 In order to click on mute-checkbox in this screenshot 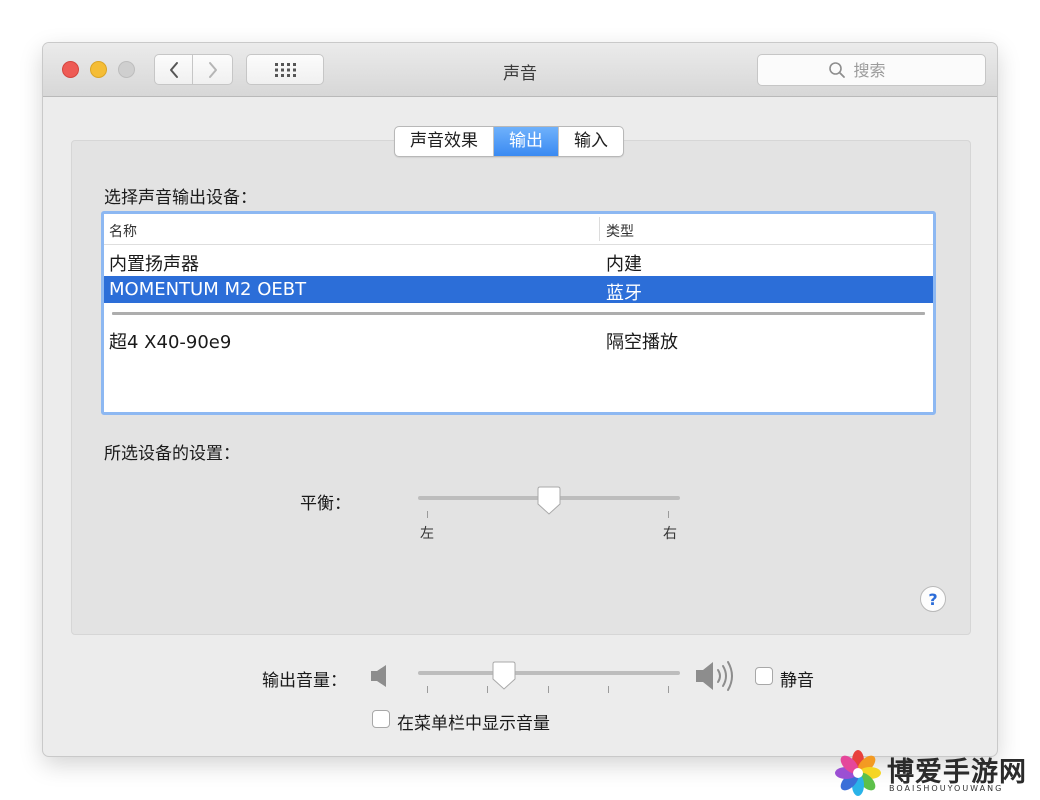, I will do `click(764, 676)`.